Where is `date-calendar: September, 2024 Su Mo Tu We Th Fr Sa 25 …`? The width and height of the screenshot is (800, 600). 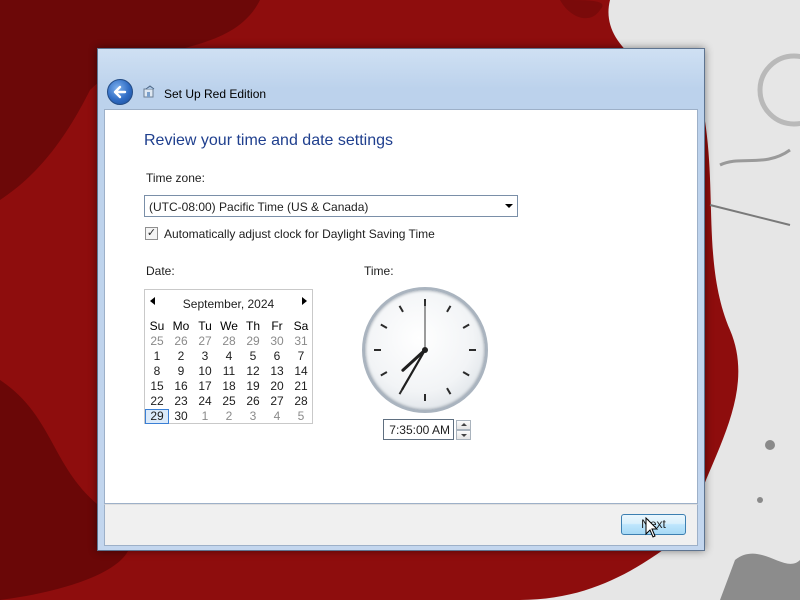
date-calendar: September, 2024 Su Mo Tu We Th Fr Sa 25 … is located at coordinates (228, 356).